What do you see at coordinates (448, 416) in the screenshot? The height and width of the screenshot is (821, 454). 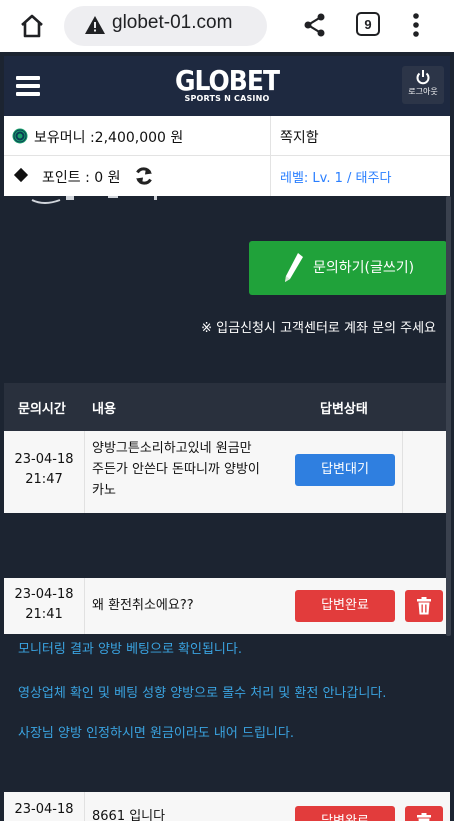 I see `scrollbar` at bounding box center [448, 416].